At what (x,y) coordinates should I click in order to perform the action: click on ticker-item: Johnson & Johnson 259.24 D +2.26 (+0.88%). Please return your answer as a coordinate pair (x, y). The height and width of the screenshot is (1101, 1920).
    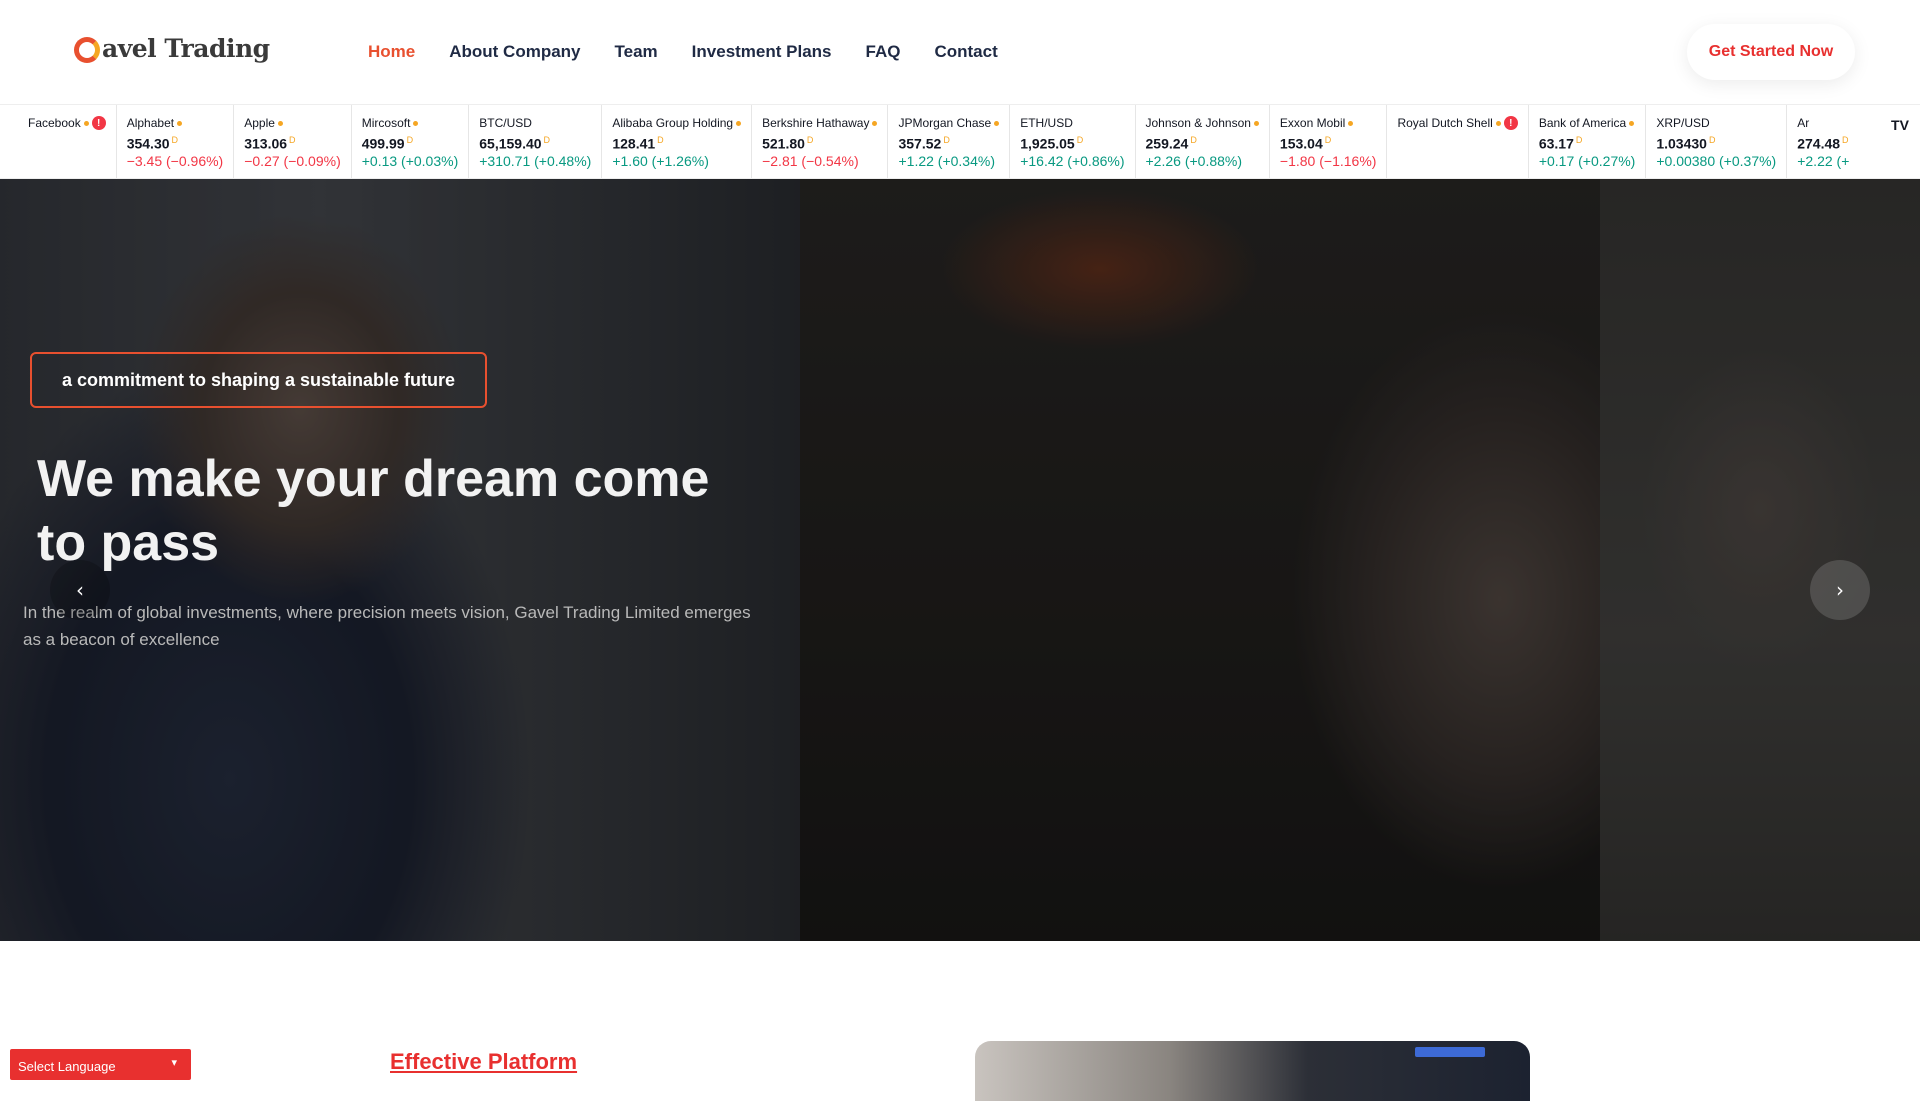
    Looking at the image, I should click on (1201, 141).